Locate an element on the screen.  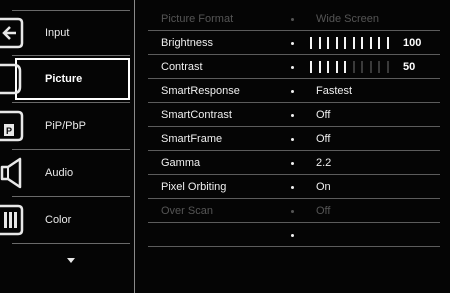
sidebar-item-picture: Picture is located at coordinates (66, 79).